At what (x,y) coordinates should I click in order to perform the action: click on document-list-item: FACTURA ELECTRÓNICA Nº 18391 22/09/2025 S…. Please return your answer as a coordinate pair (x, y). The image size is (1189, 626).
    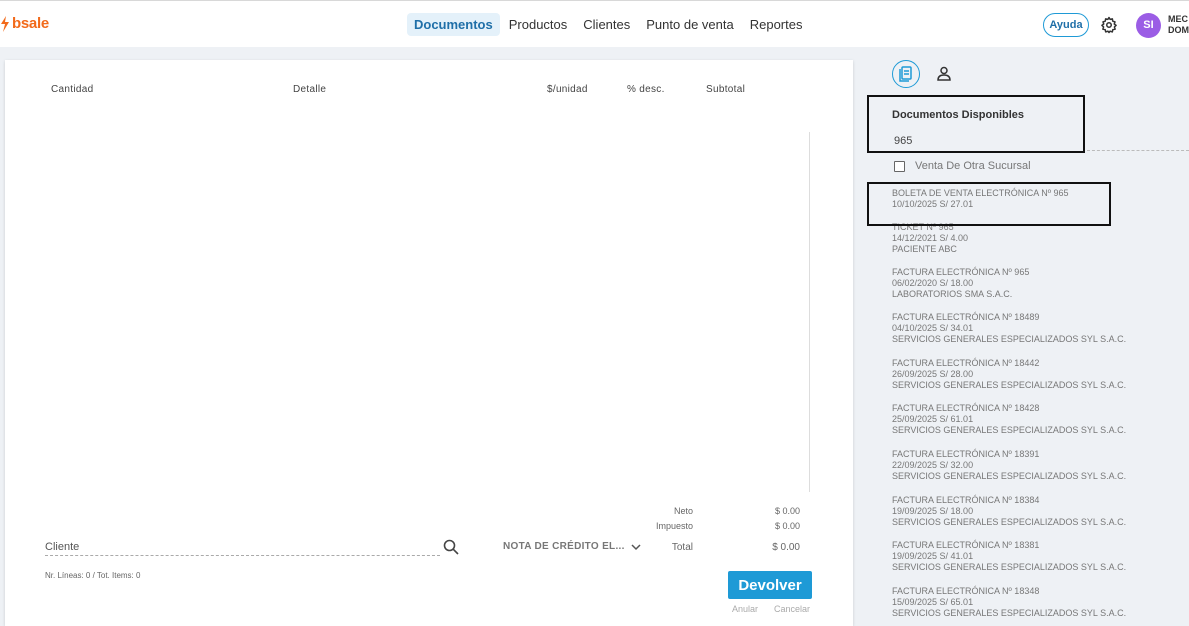
    Looking at the image, I should click on (1009, 465).